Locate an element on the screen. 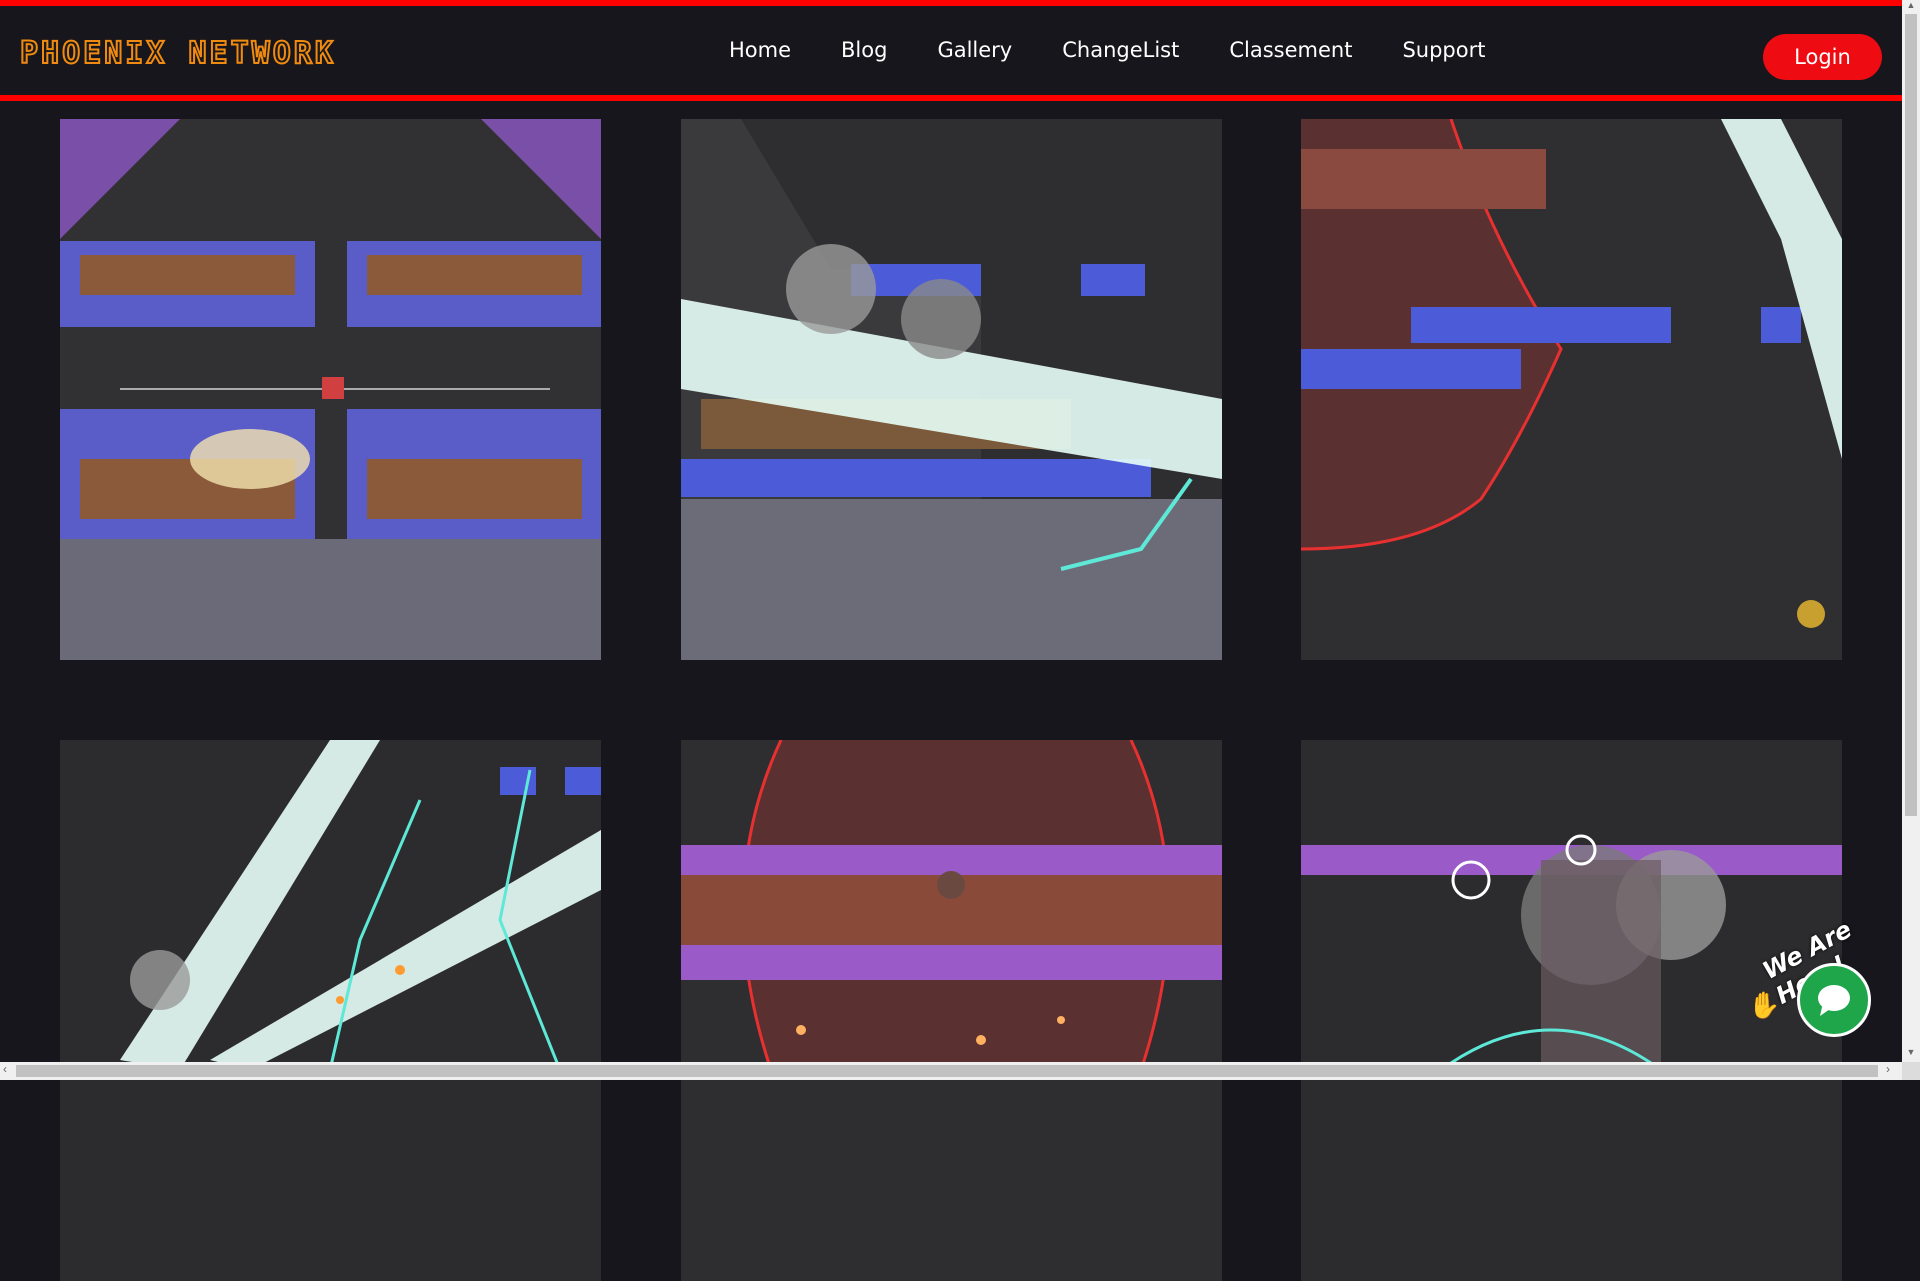 This screenshot has width=1920, height=1281. nav-home: Home is located at coordinates (760, 50).